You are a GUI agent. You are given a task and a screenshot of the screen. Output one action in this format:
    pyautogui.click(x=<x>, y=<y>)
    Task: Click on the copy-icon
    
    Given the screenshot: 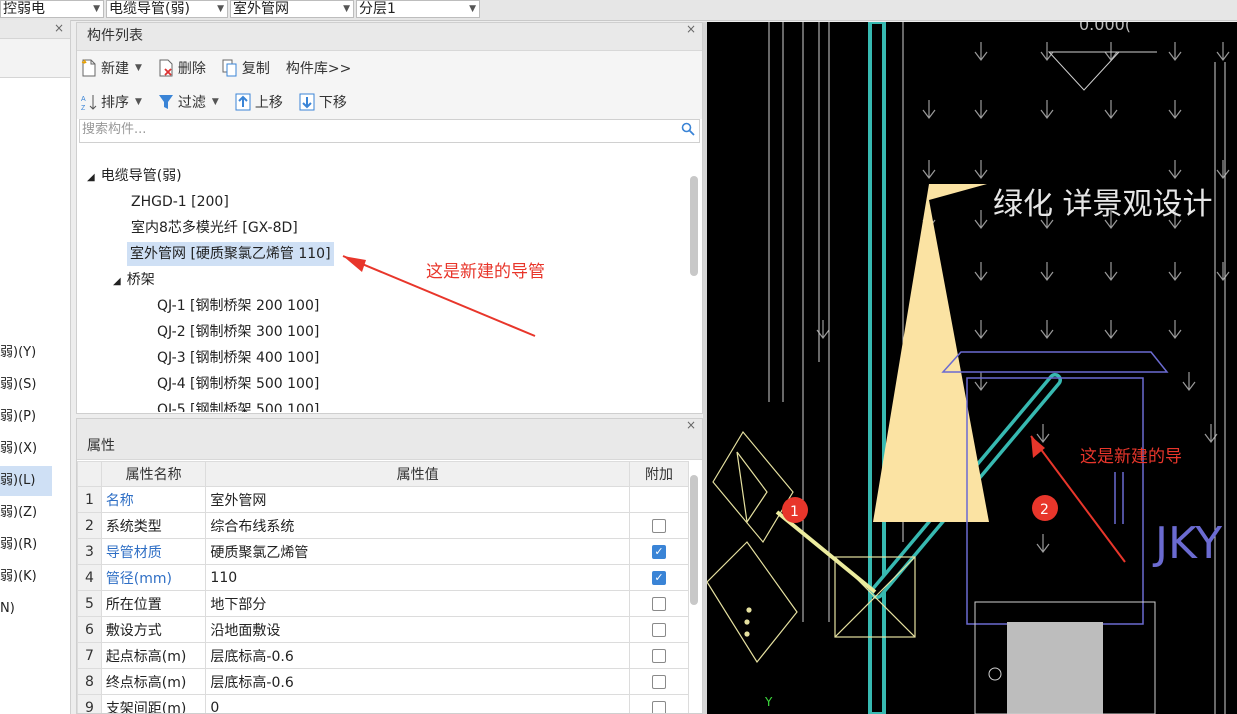 What is the action you would take?
    pyautogui.click(x=229, y=68)
    